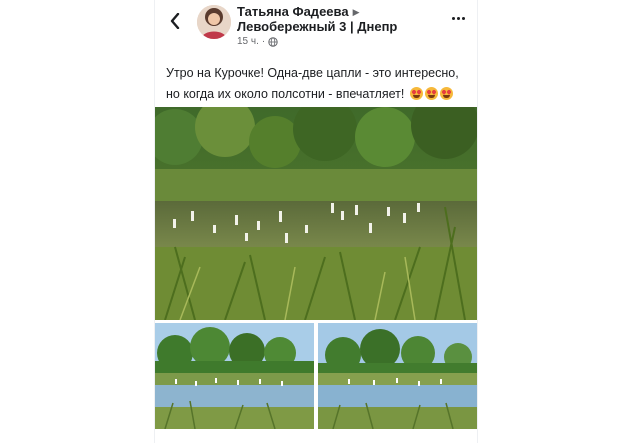 The image size is (640, 443). Describe the element at coordinates (214, 22) in the screenshot. I see `avatar` at that location.